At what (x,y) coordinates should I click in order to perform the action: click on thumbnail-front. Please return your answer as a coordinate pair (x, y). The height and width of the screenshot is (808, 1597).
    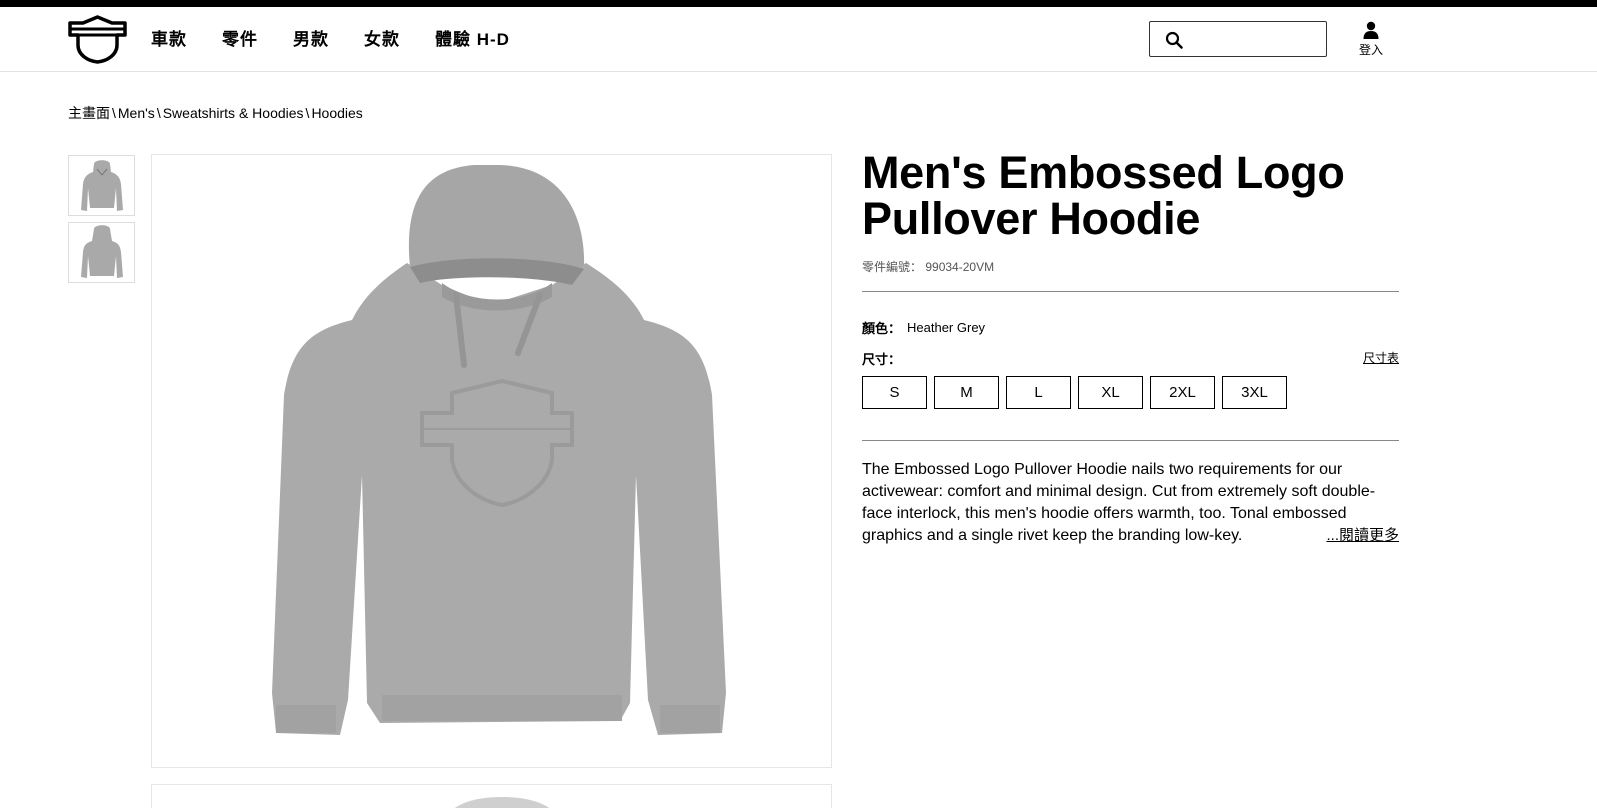
    Looking at the image, I should click on (101, 185).